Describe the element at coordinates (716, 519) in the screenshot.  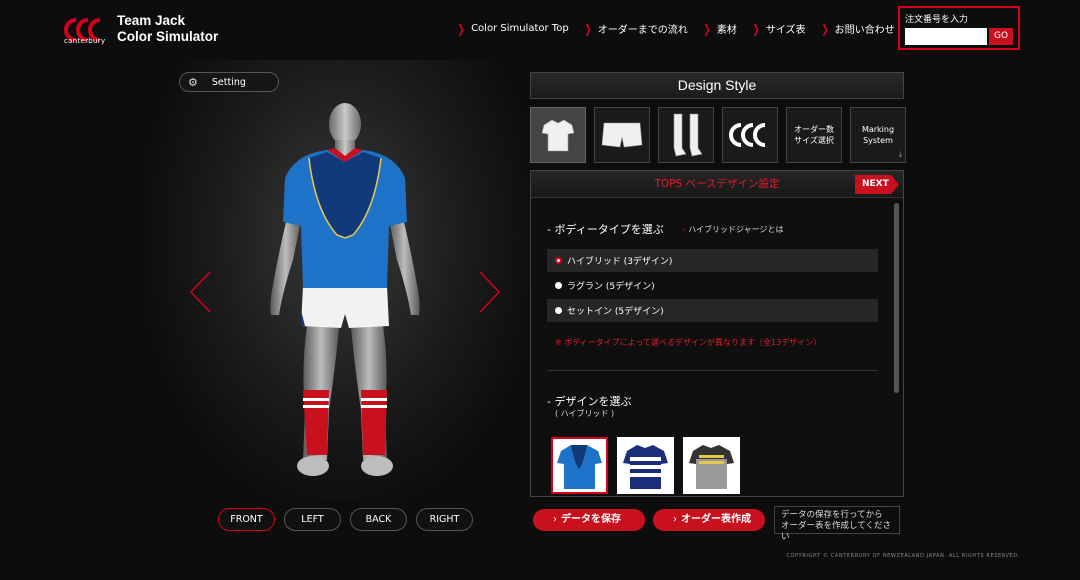
I see `create-order-label: オーダー表作成` at that location.